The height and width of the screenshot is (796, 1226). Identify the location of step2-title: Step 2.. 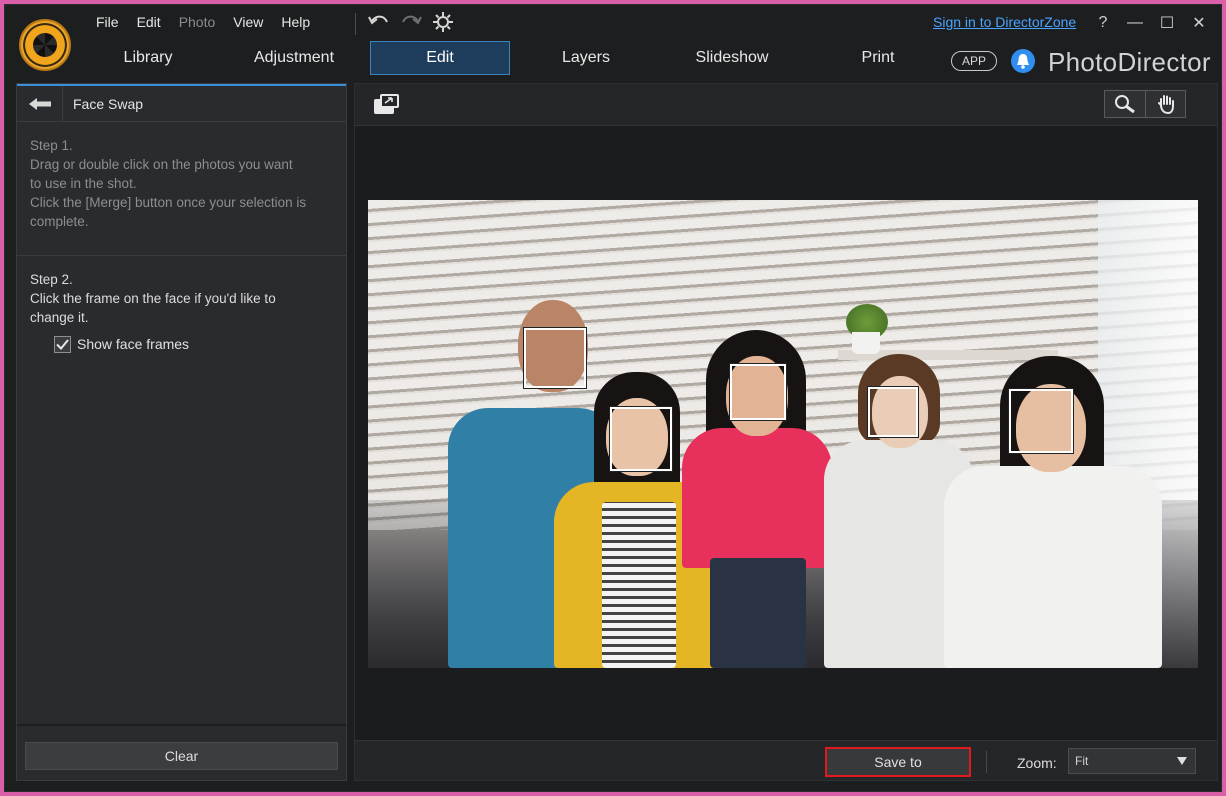
(51, 279).